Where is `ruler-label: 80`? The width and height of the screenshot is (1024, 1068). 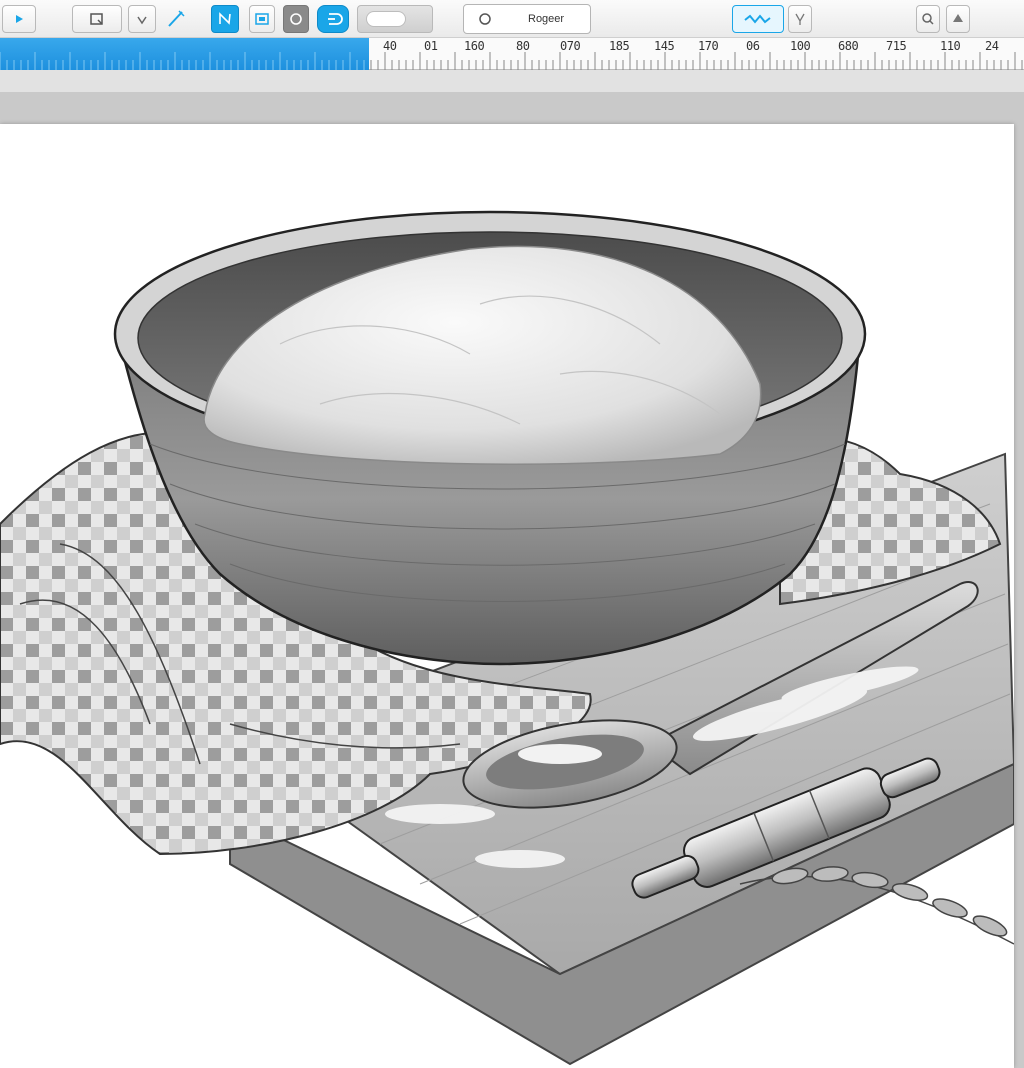 ruler-label: 80 is located at coordinates (523, 46).